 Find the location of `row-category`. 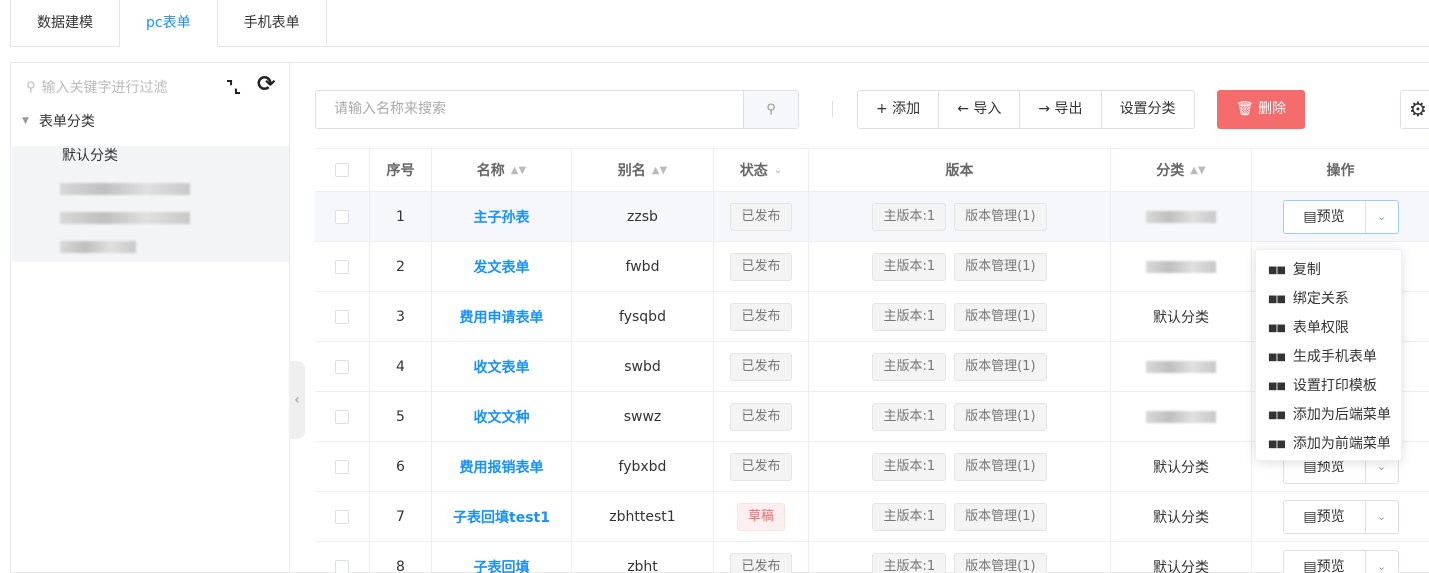

row-category is located at coordinates (1181, 366).